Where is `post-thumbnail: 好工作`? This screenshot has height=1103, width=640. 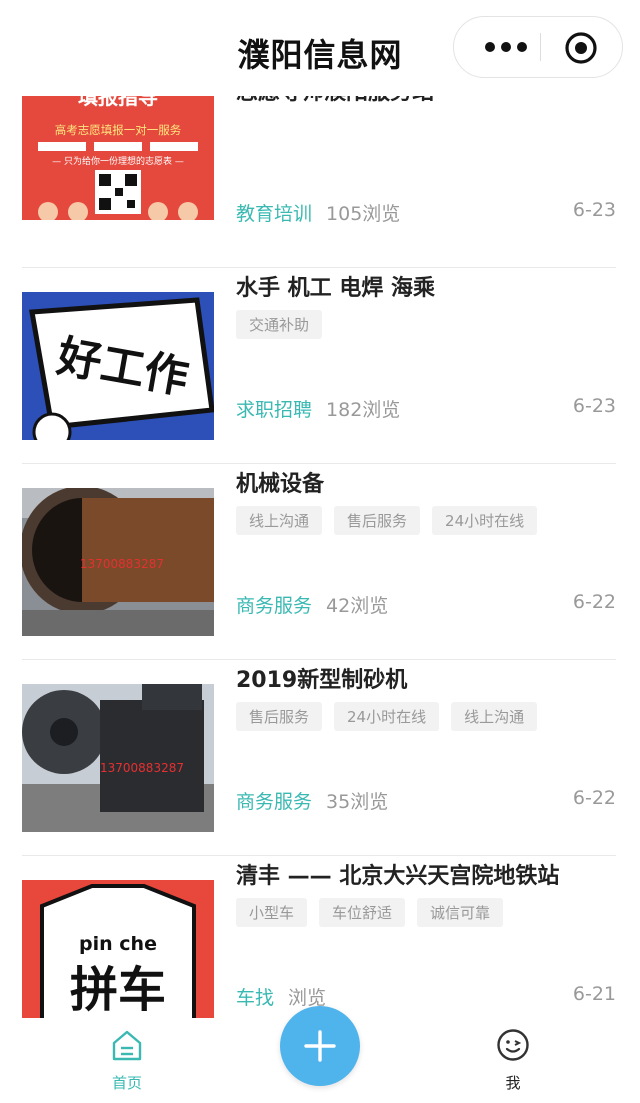 post-thumbnail: 好工作 is located at coordinates (118, 366).